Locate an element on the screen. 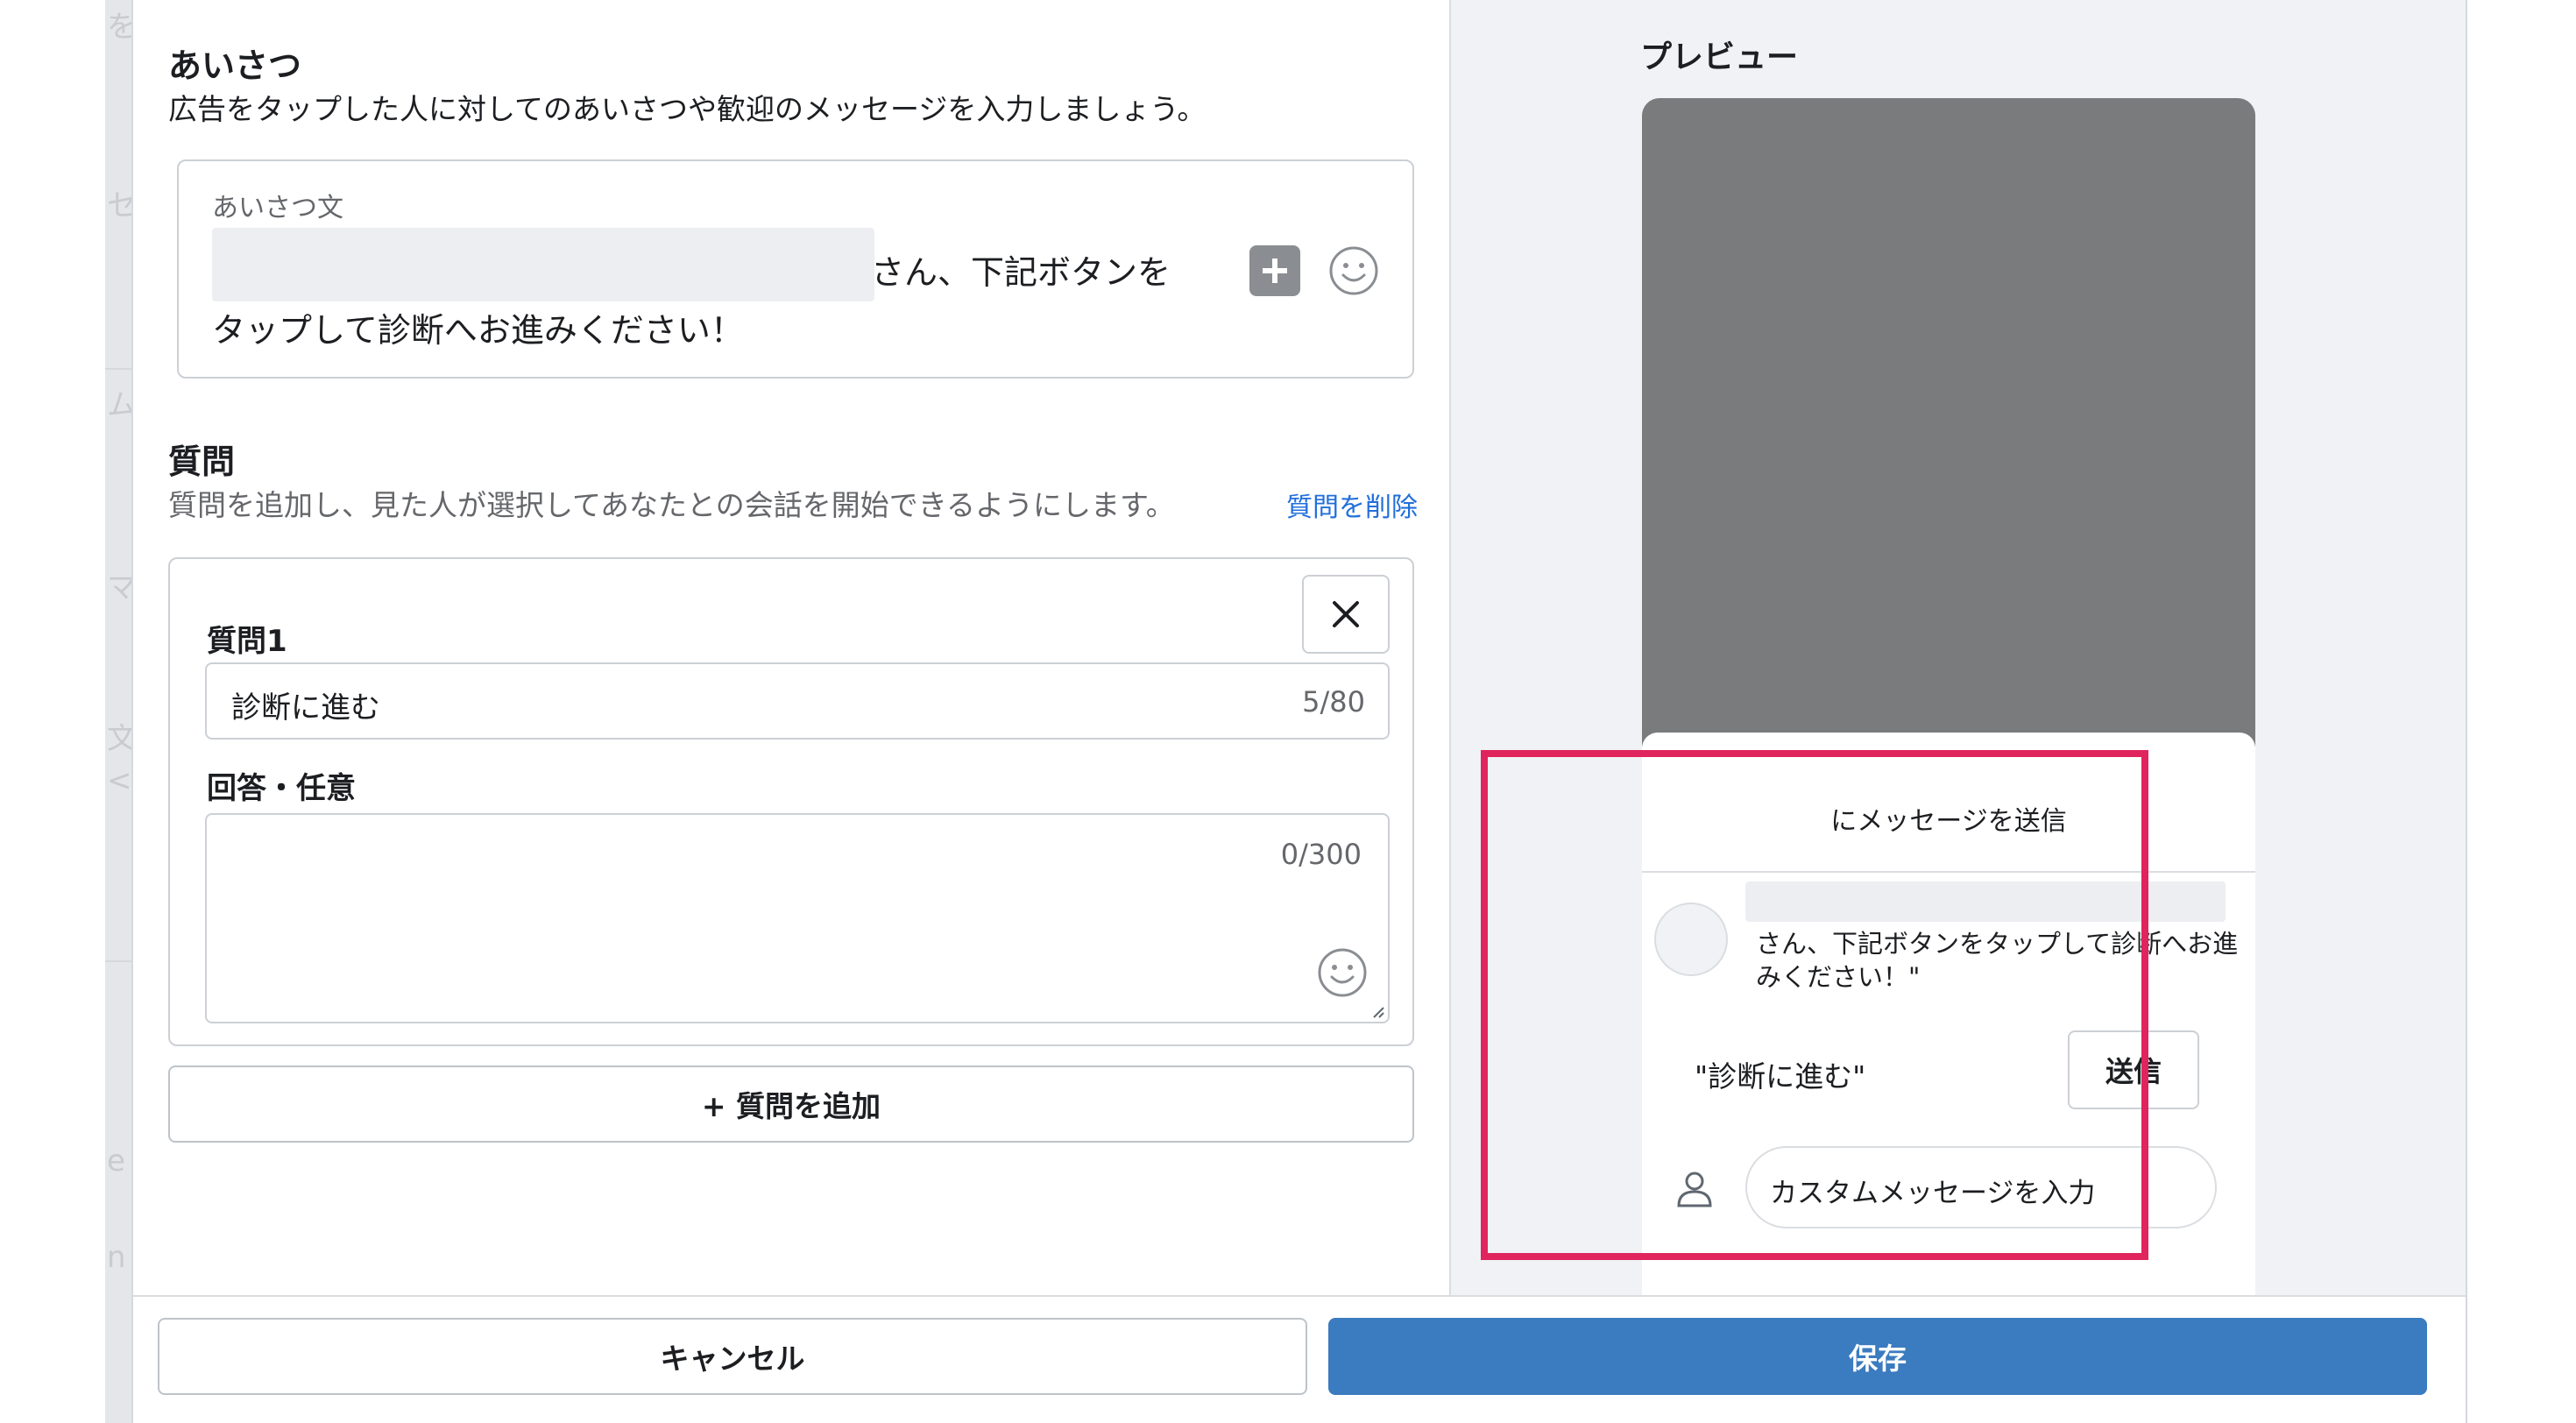  close-icon is located at coordinates (1346, 614).